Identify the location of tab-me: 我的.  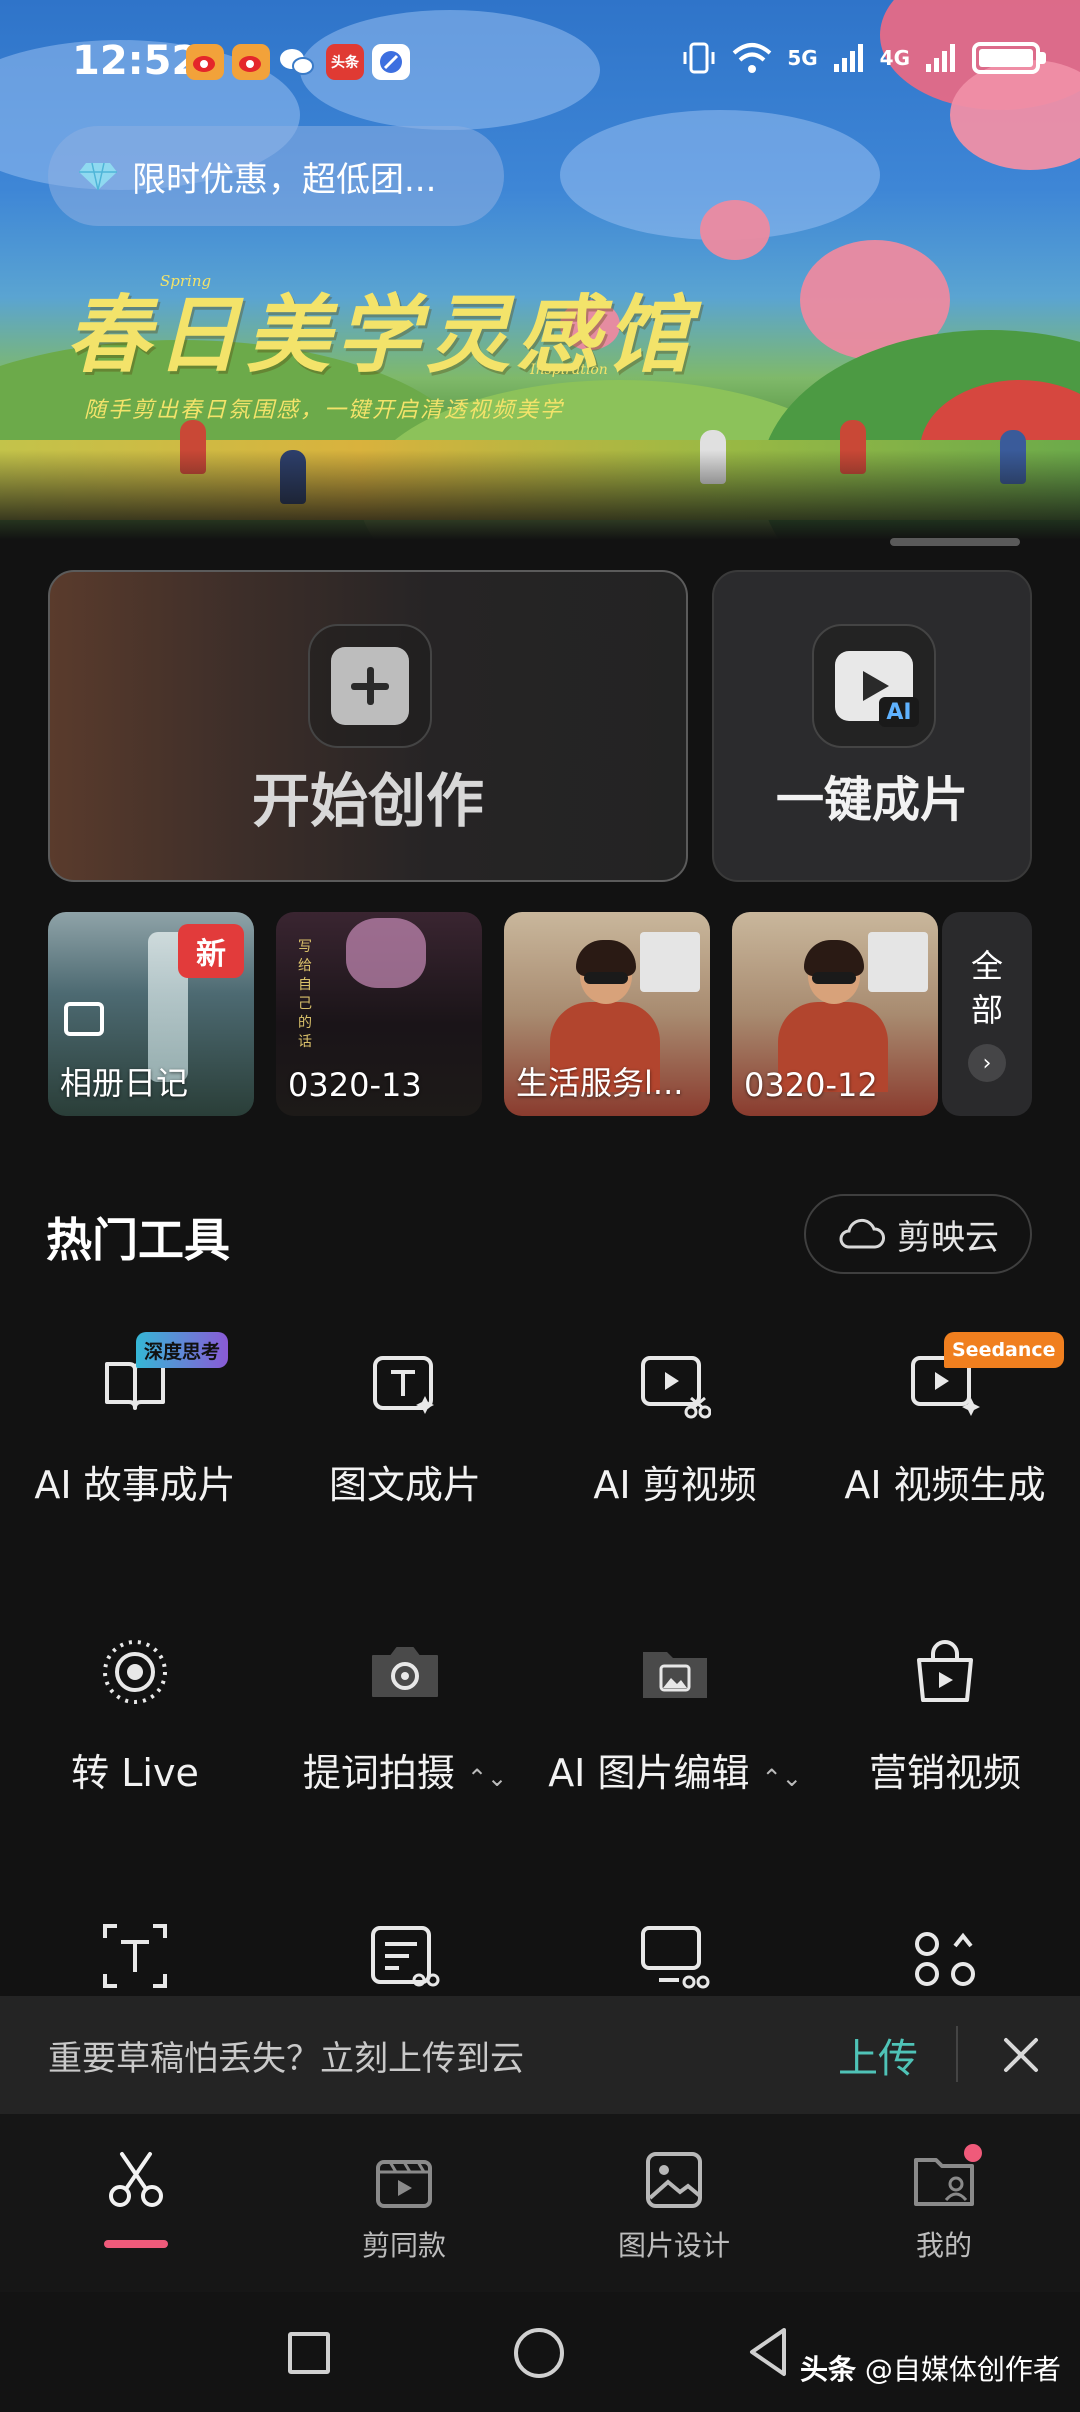
(944, 2204).